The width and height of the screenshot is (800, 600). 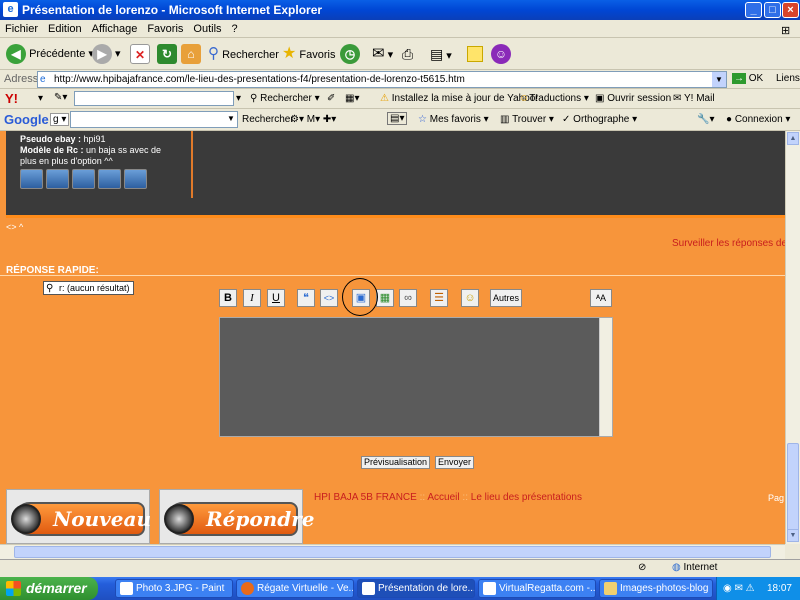 I want to click on watch-replies-link: Surveiller les réponses de, so click(x=728, y=243).